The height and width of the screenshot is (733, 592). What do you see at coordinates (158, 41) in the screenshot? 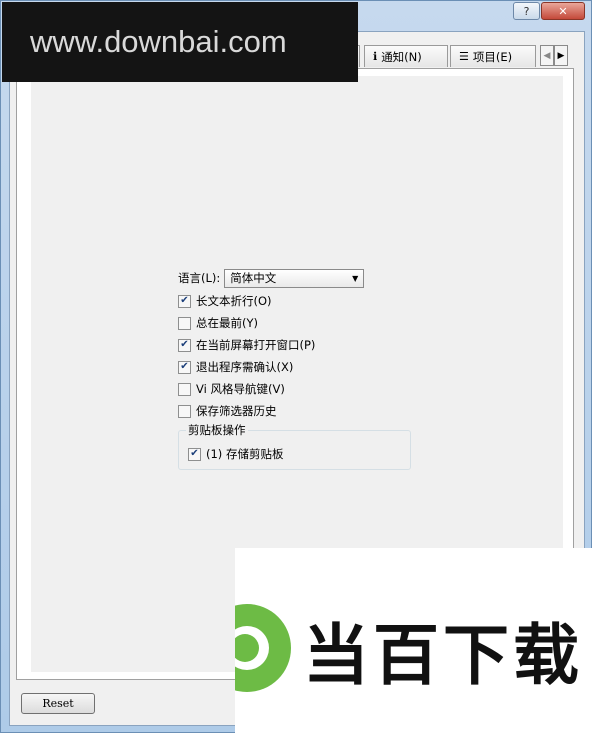
I see `watermark-url: www.downbai.com` at bounding box center [158, 41].